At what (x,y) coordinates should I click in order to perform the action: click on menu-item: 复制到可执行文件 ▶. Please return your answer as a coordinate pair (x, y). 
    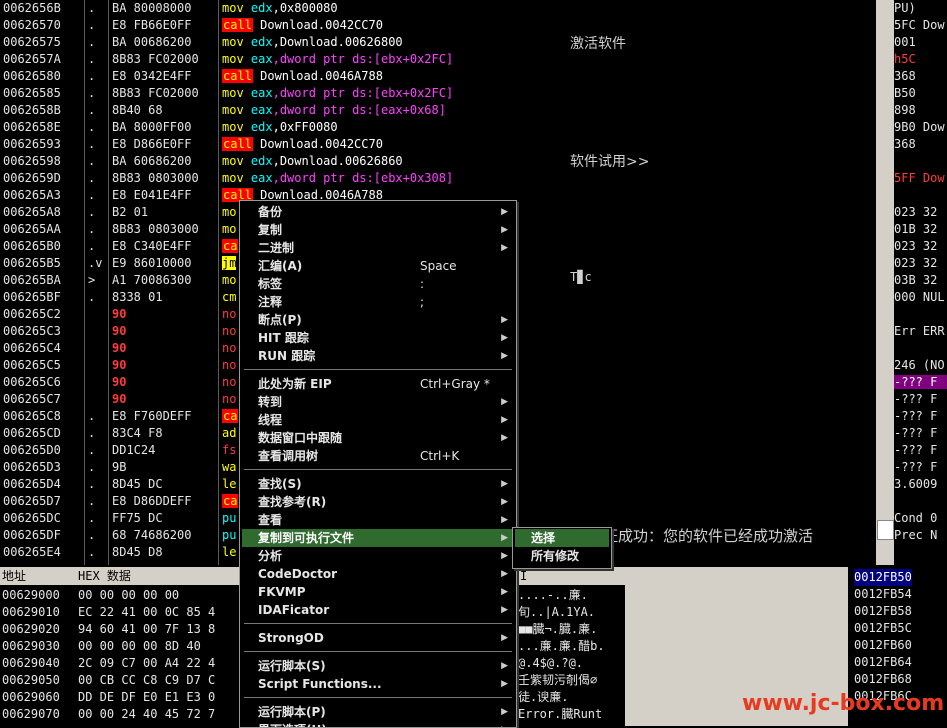
    Looking at the image, I should click on (378, 538).